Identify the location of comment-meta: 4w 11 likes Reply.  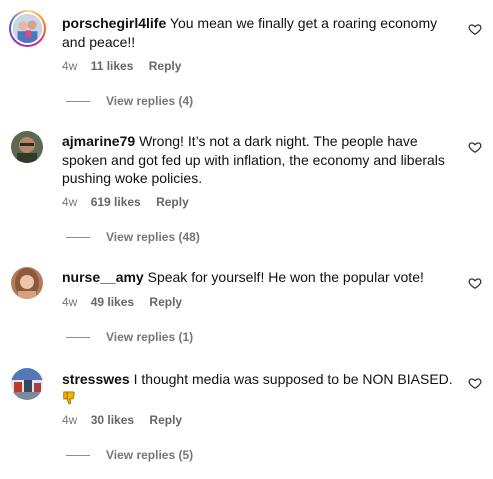
(127, 66).